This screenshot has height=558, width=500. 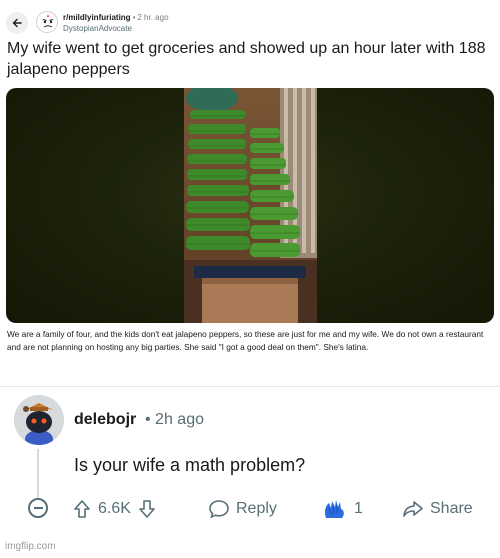 I want to click on arrow-up-icon, so click(x=82, y=509).